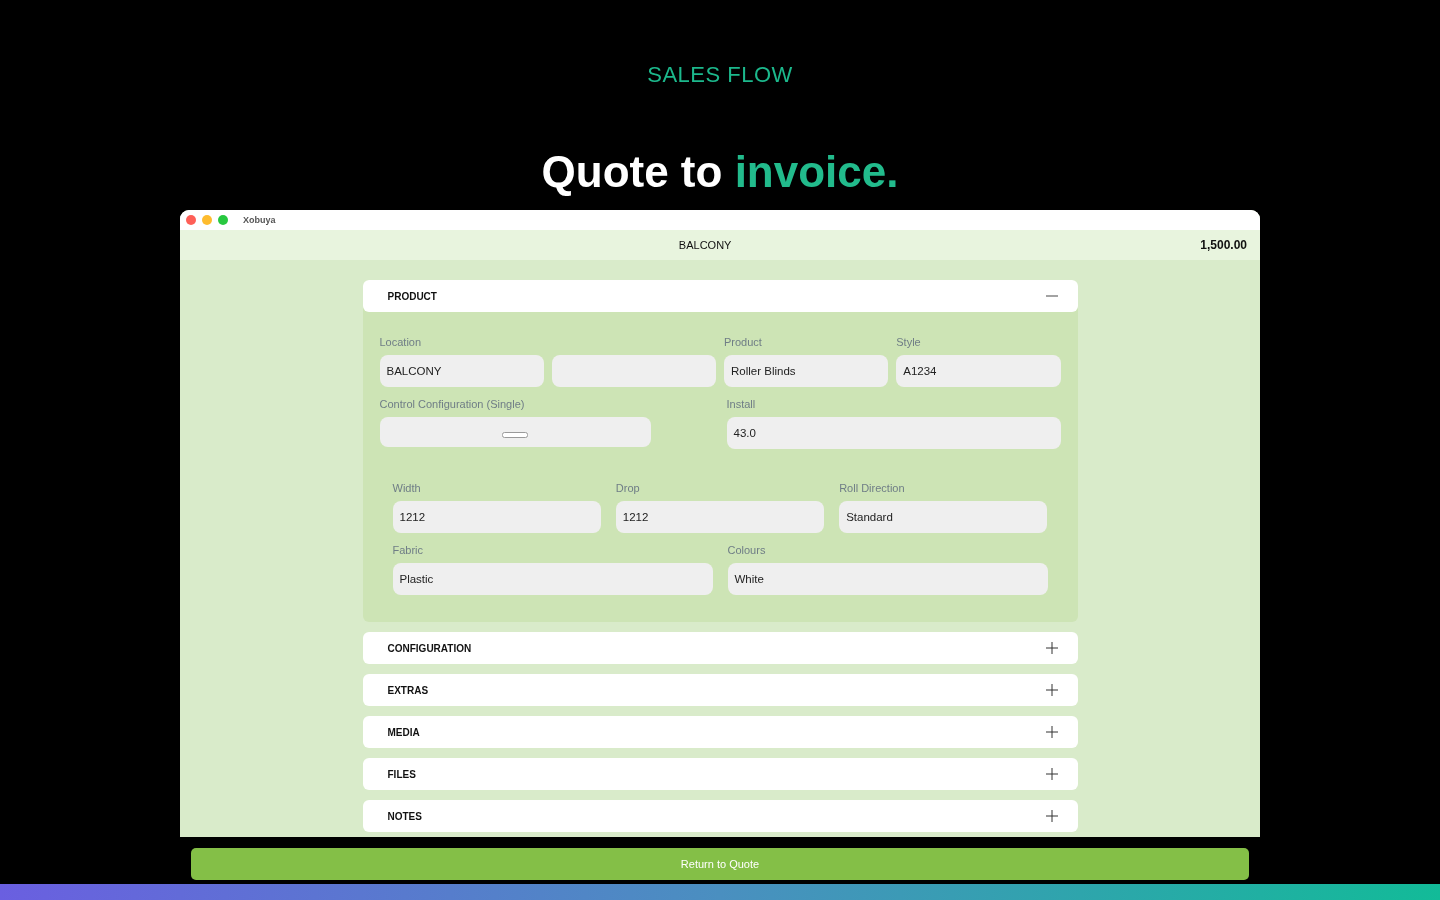 The width and height of the screenshot is (1440, 900). I want to click on field-label: Fabric, so click(408, 550).